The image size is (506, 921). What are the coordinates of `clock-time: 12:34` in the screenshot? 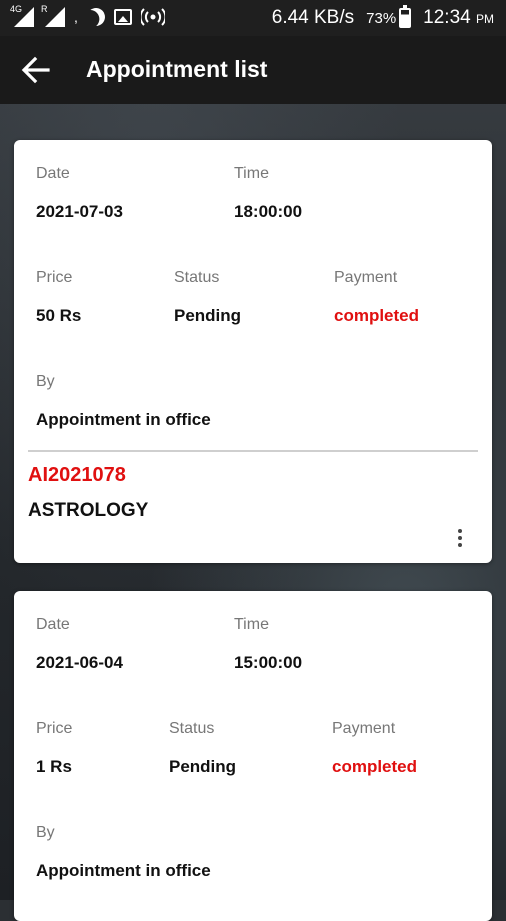 It's located at (447, 17).